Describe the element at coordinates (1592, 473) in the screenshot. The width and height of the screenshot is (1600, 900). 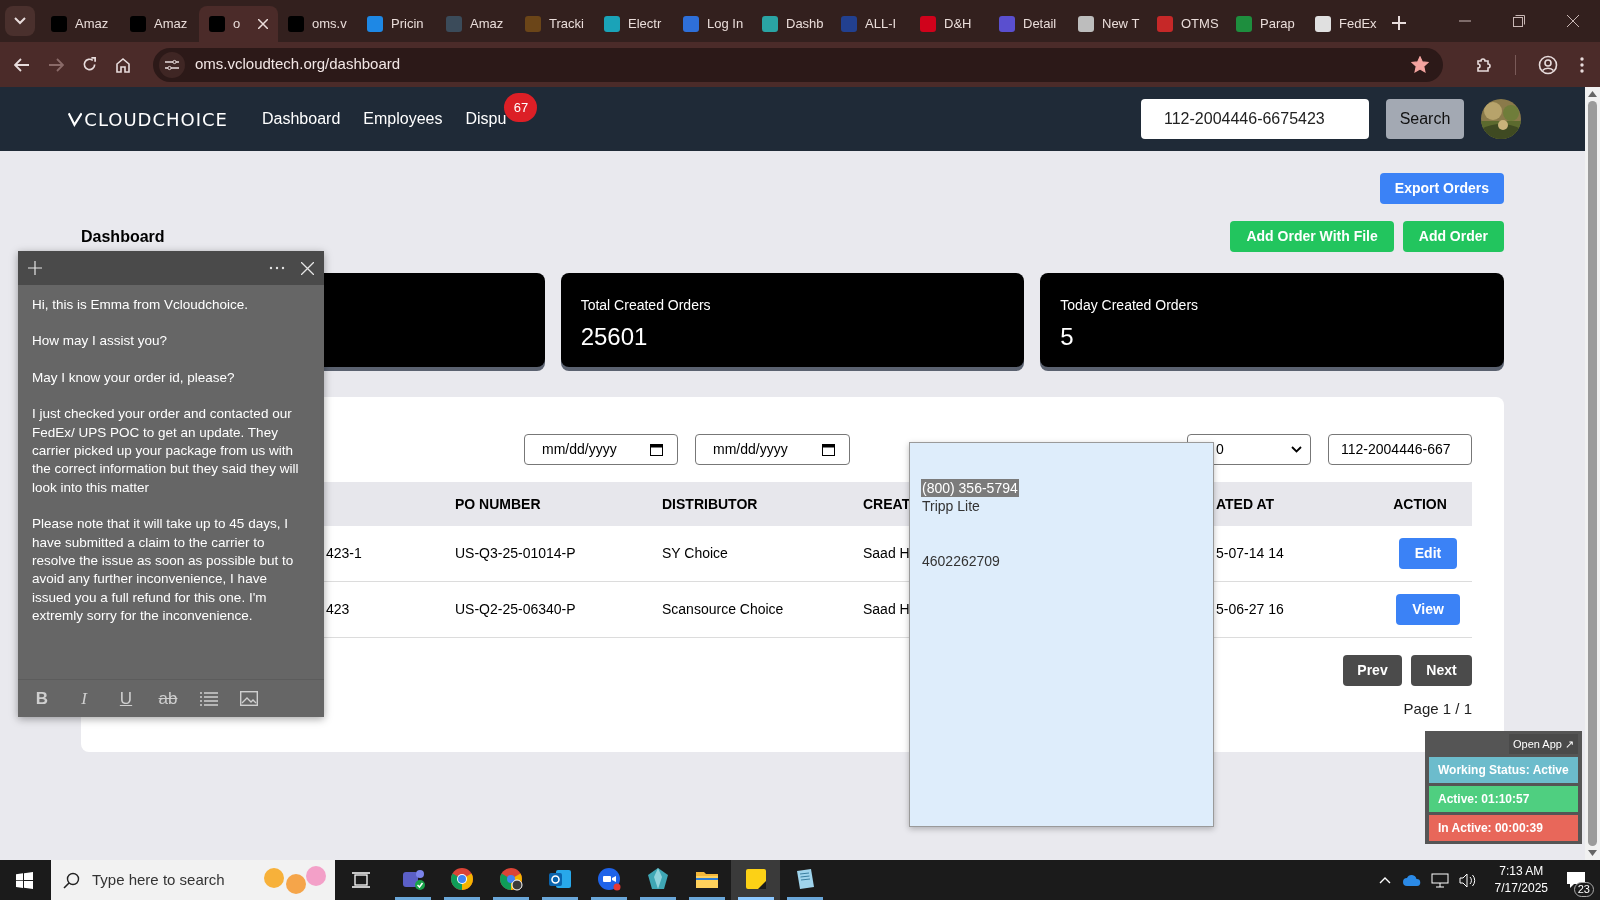
I see `scrollbar-thumb` at that location.